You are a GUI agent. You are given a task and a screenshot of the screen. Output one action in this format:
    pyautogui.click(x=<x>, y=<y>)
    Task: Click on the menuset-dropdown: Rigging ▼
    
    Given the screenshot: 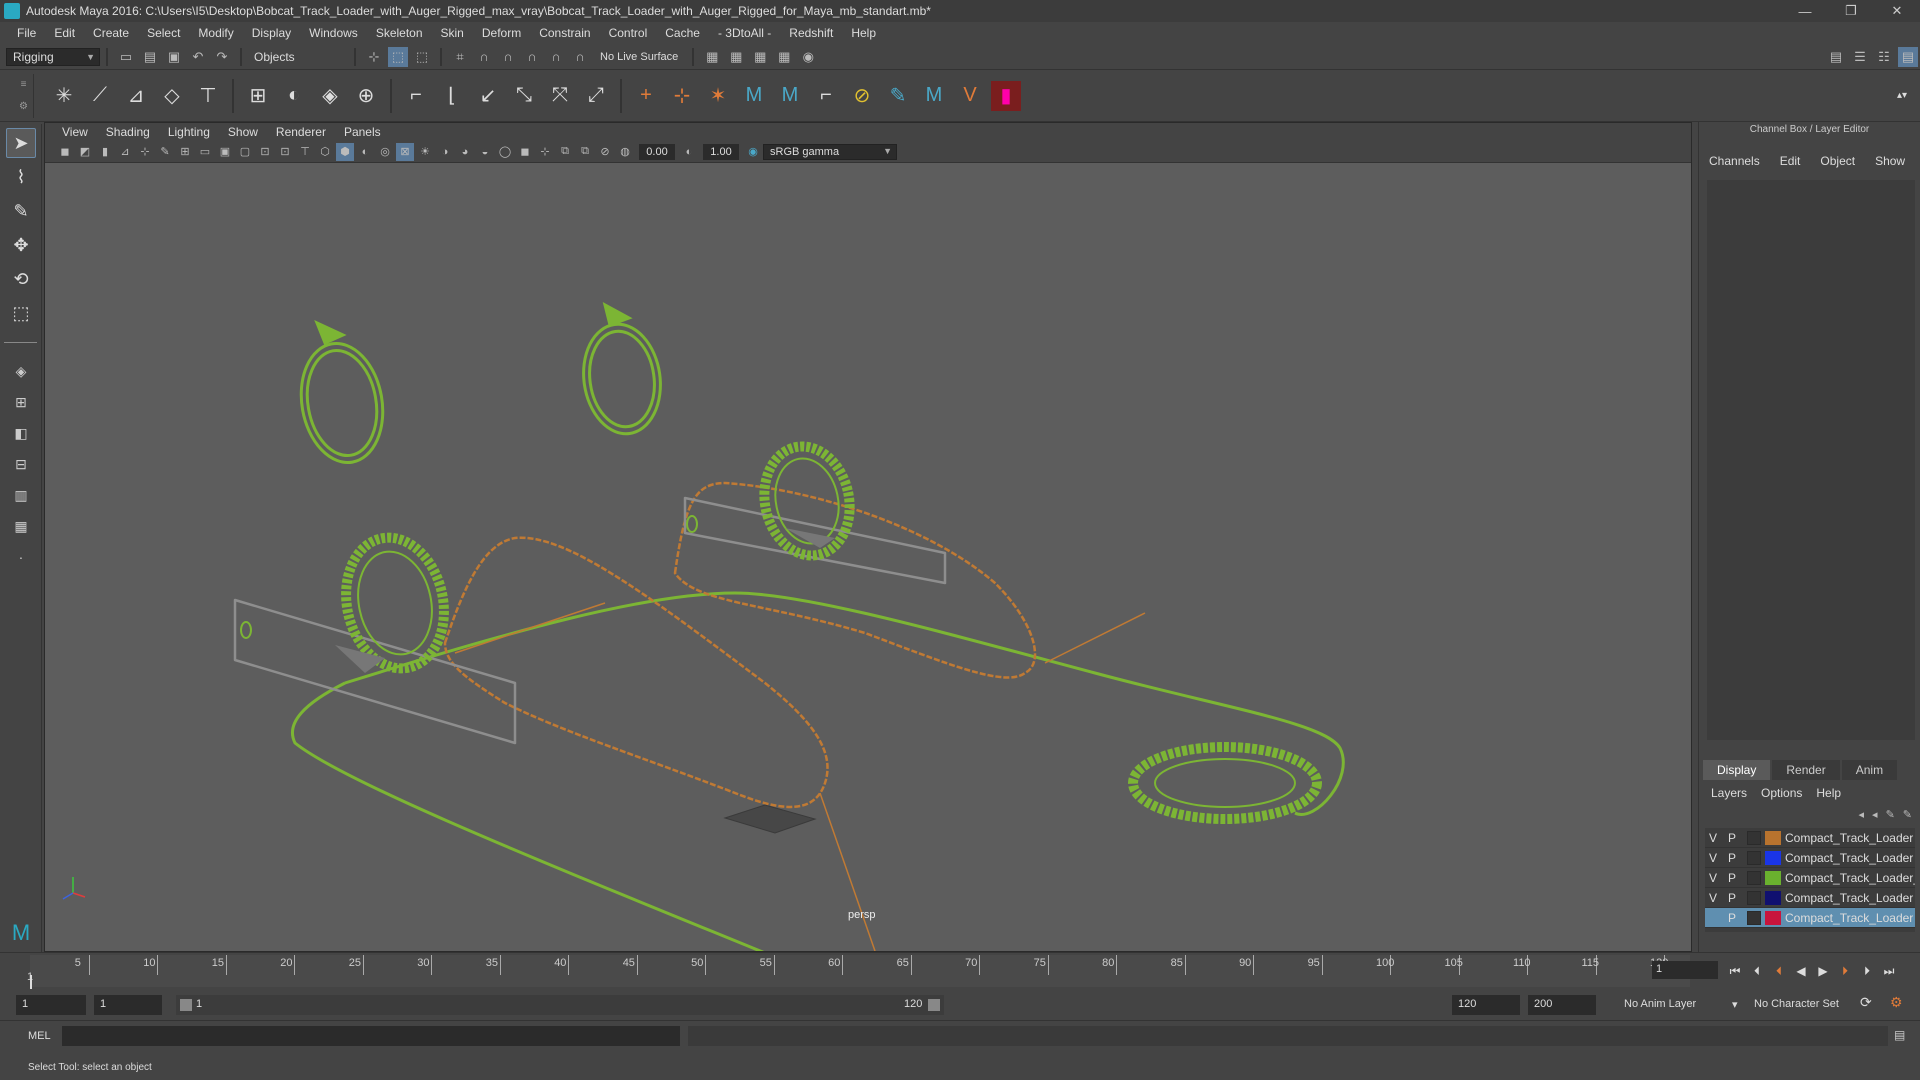 What is the action you would take?
    pyautogui.click(x=53, y=56)
    